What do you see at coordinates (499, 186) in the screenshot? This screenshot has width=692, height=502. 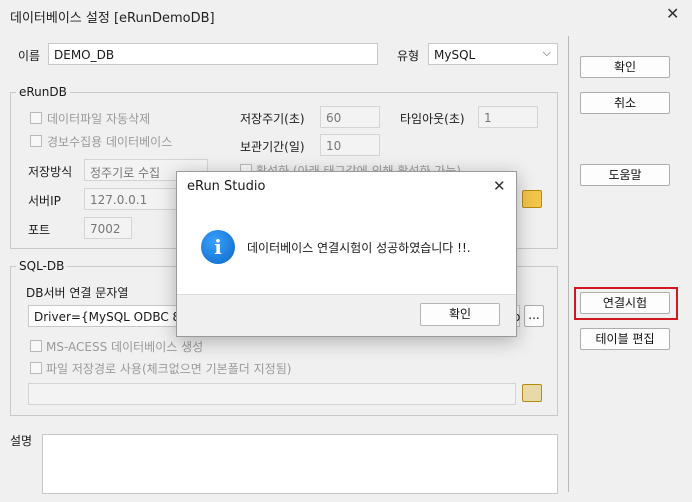 I see `dialog-close-icon: ✕` at bounding box center [499, 186].